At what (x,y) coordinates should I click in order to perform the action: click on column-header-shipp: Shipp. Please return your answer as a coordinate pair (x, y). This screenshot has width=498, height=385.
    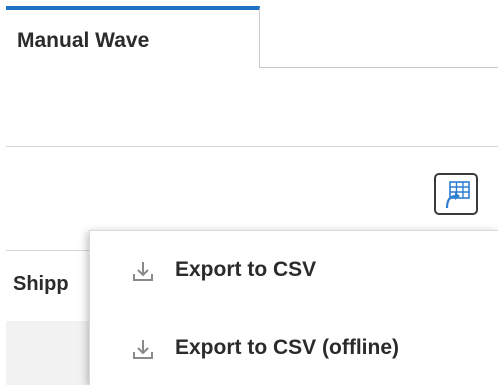
    Looking at the image, I should click on (41, 284).